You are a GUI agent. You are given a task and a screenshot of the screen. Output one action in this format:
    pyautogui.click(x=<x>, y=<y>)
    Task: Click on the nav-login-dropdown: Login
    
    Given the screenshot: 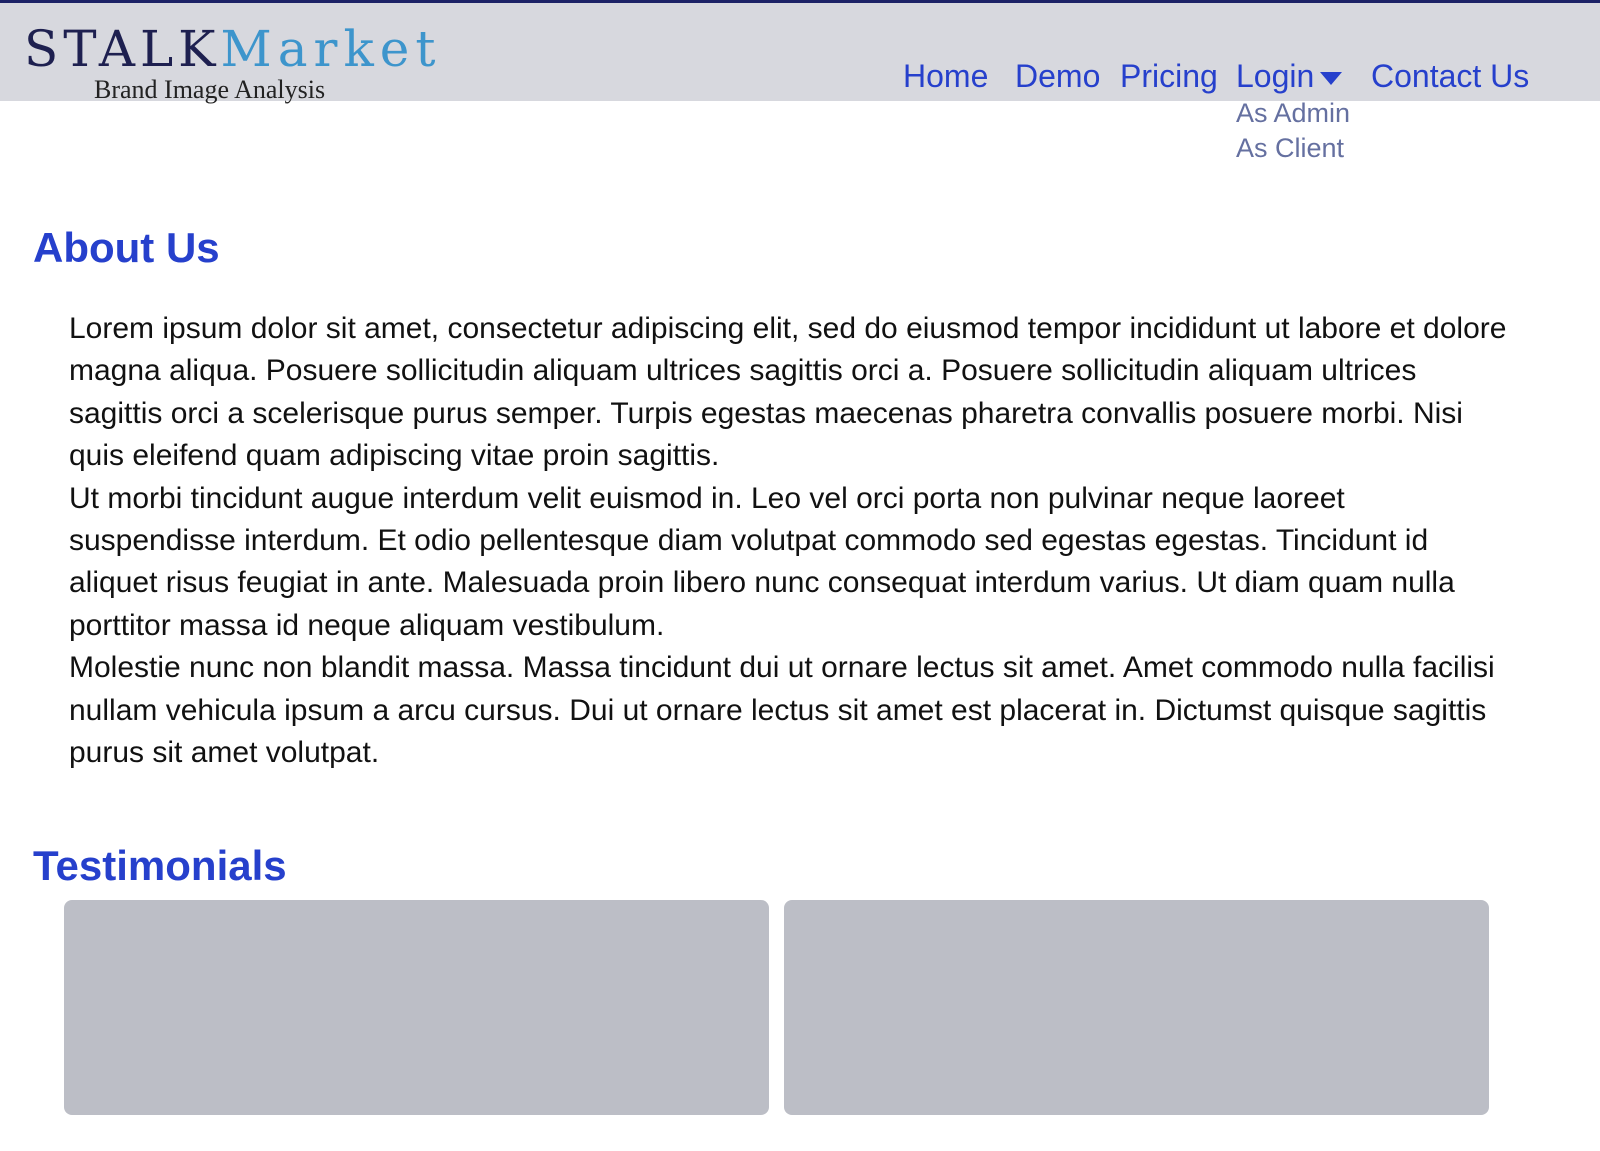 What is the action you would take?
    pyautogui.click(x=1289, y=76)
    